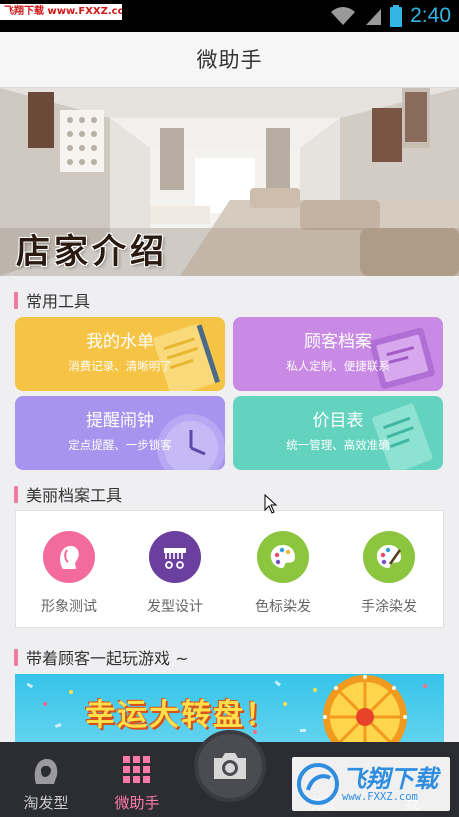 The height and width of the screenshot is (817, 459). Describe the element at coordinates (229, 16) in the screenshot. I see `status-bar: 飞翔下载 www.FXXZ.com 2:40` at that location.